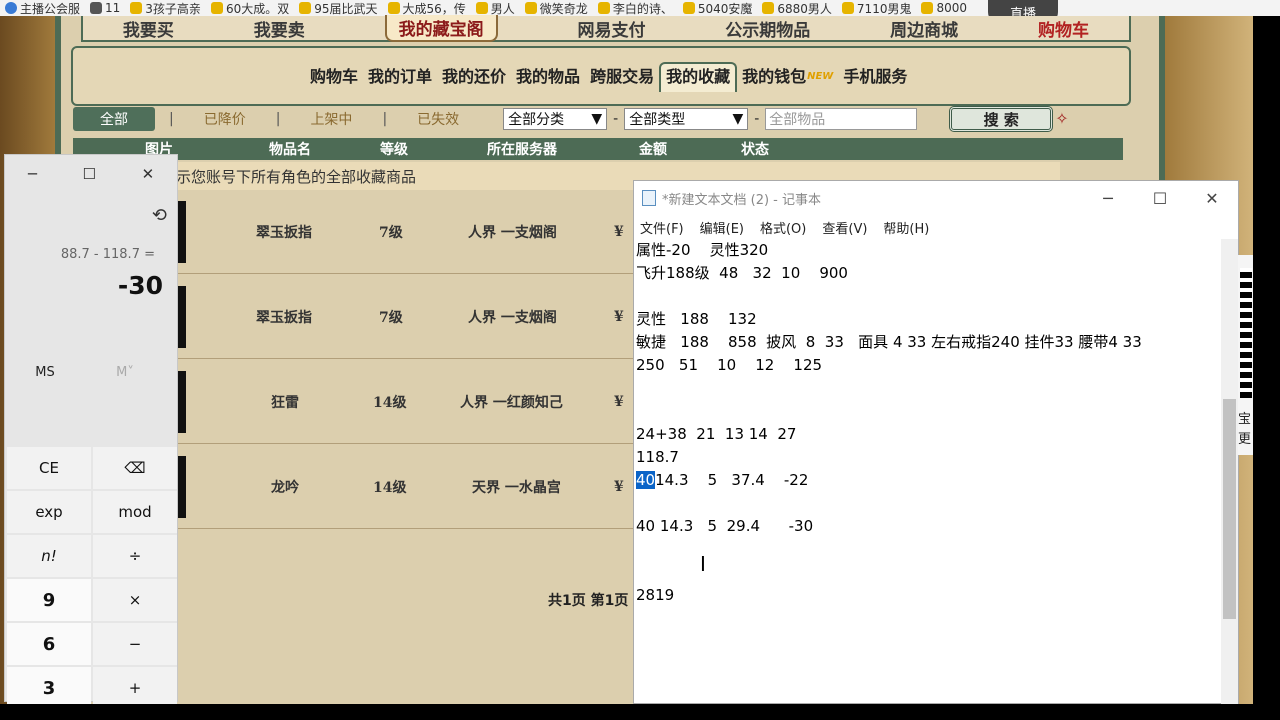 The height and width of the screenshot is (720, 1280). I want to click on topcat-cart: 购物车, so click(1063, 28).